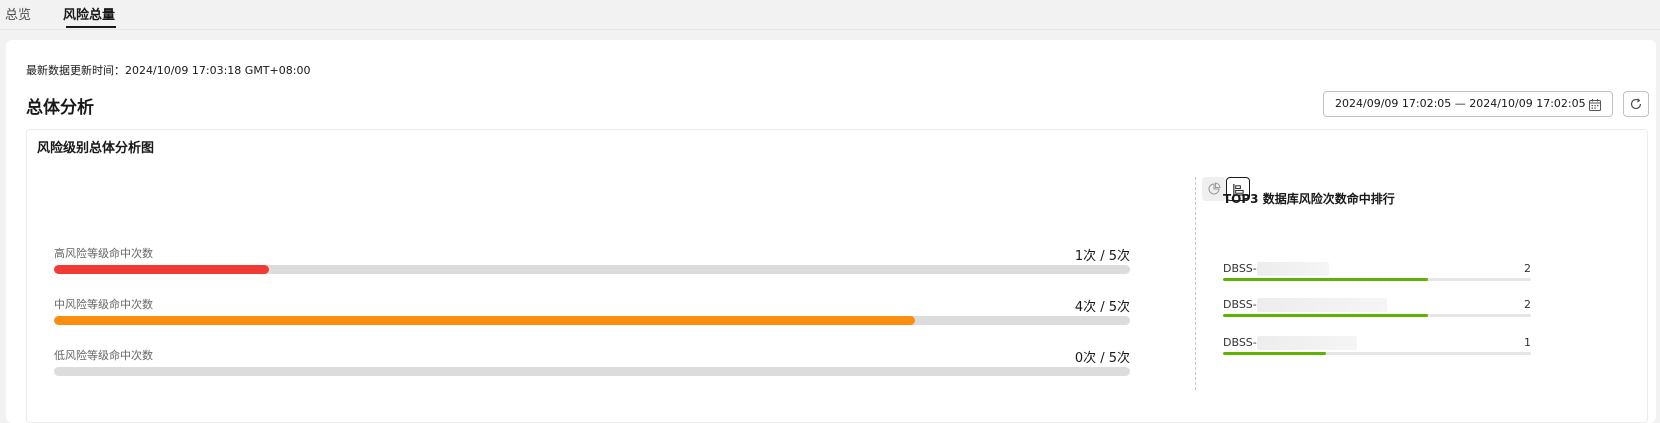 Image resolution: width=1660 pixels, height=423 pixels. Describe the element at coordinates (1595, 104) in the screenshot. I see `calendar-icon` at that location.